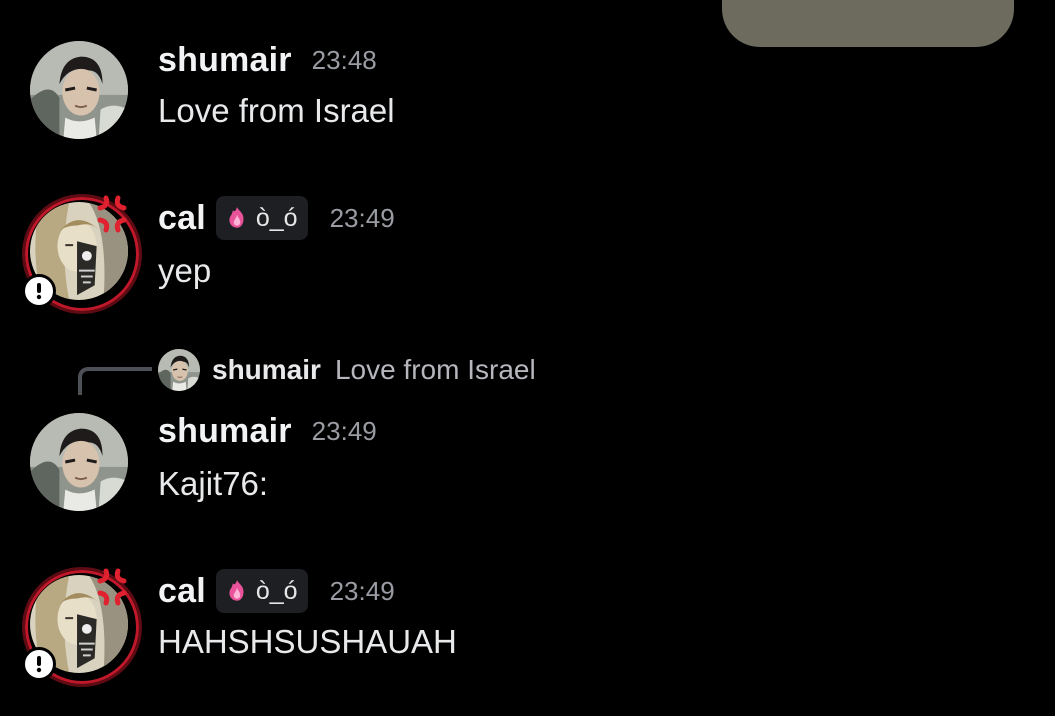 The height and width of the screenshot is (716, 1055). I want to click on message-text: Kajit76:, so click(213, 483).